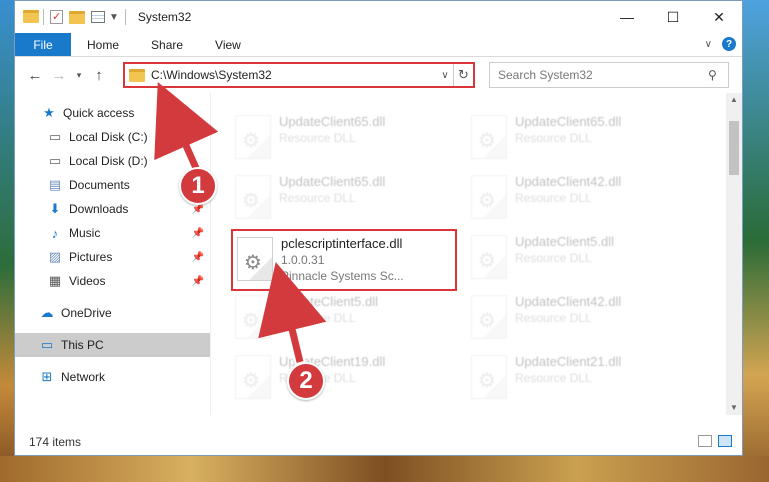 Image resolution: width=769 pixels, height=482 pixels. What do you see at coordinates (545, 75) in the screenshot?
I see `search-placeholder: Search System32` at bounding box center [545, 75].